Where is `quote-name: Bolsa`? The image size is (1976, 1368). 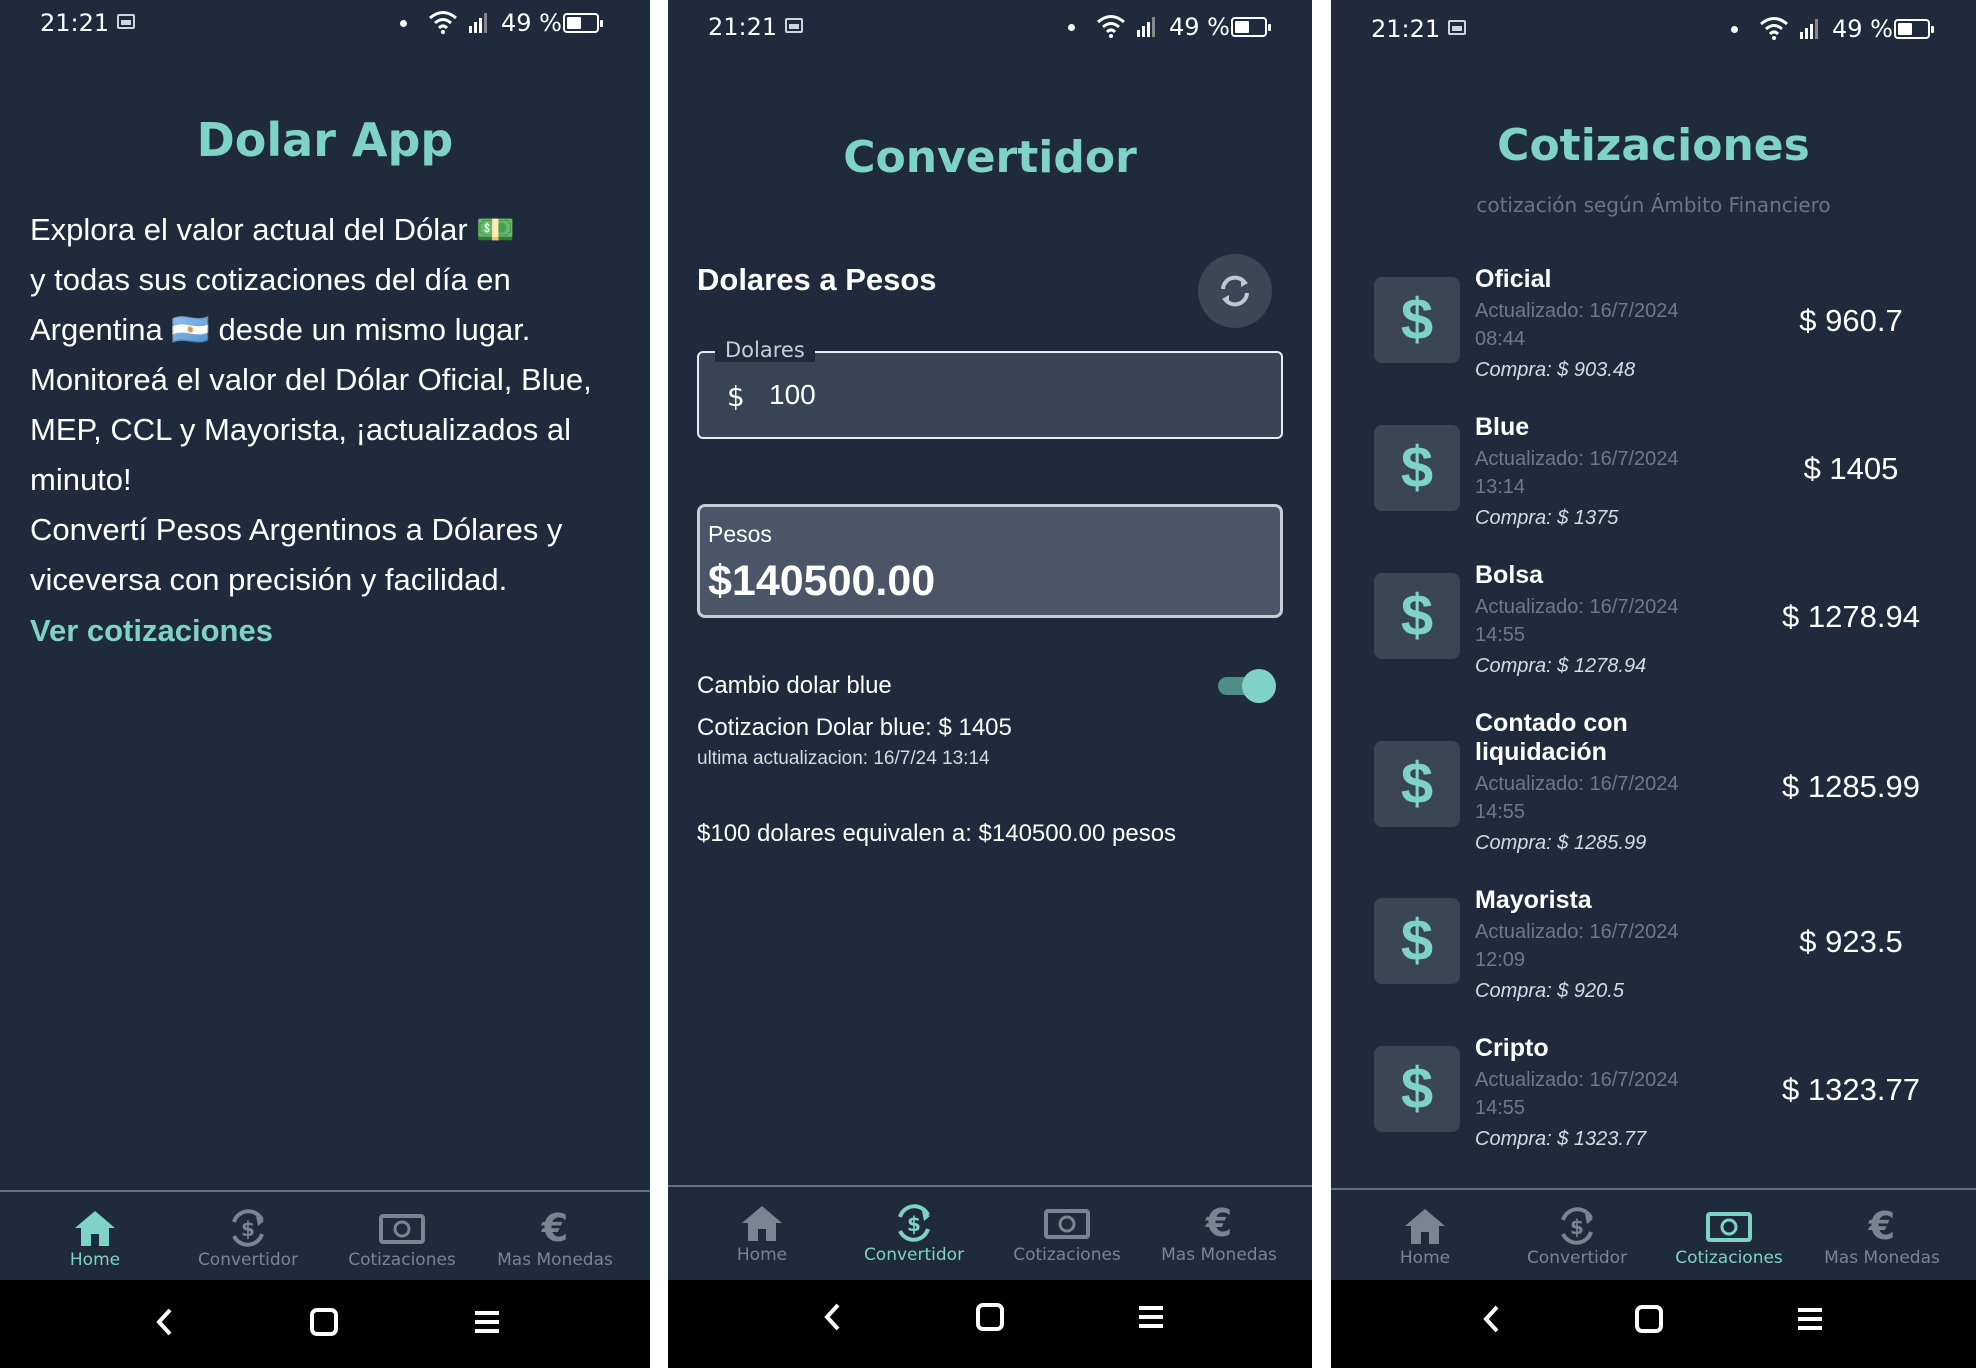 quote-name: Bolsa is located at coordinates (1509, 575).